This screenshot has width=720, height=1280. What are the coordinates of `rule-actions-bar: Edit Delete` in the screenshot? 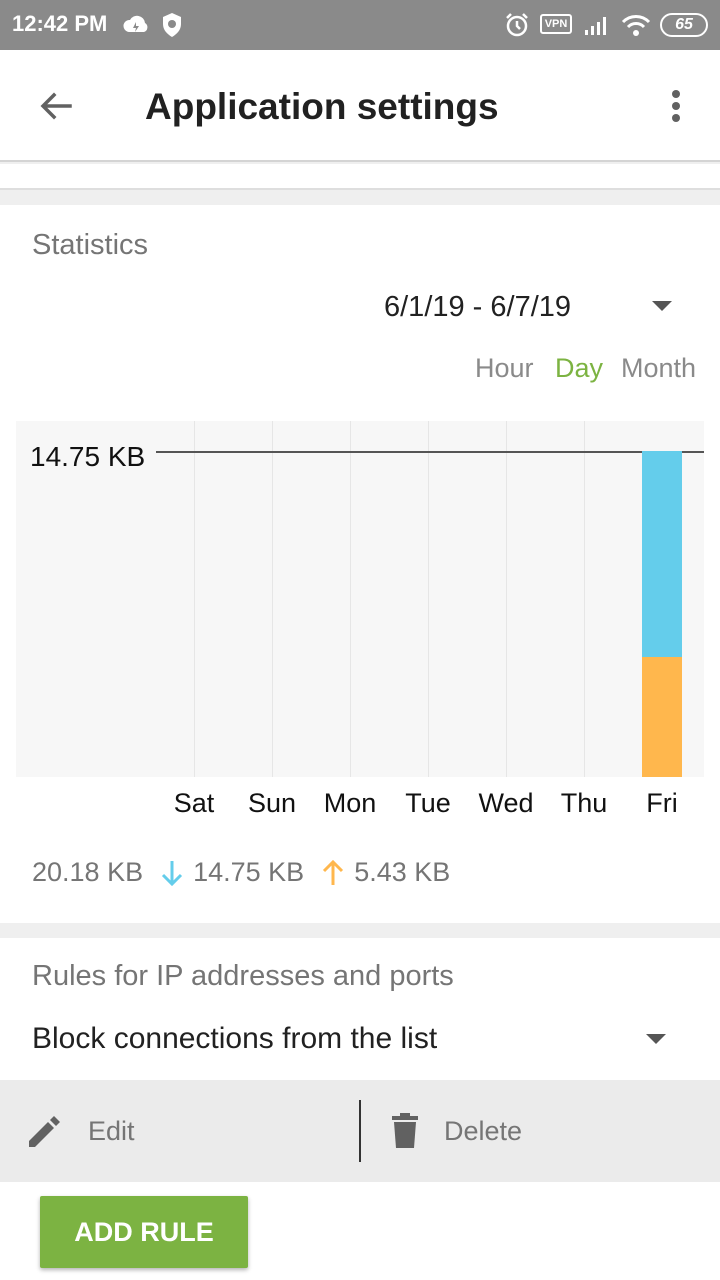 It's located at (360, 1131).